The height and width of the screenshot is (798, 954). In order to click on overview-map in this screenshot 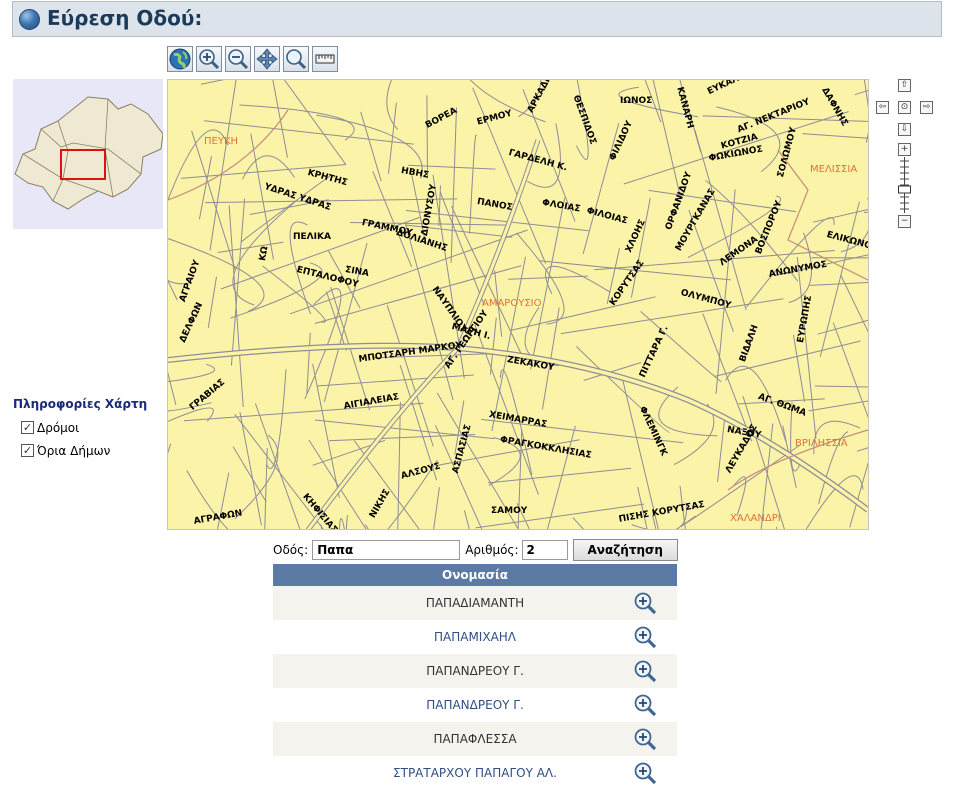, I will do `click(88, 154)`.